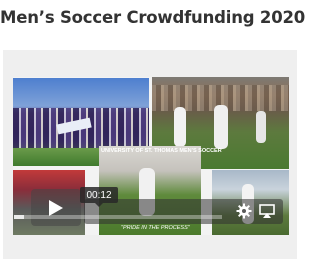 Image resolution: width=320 pixels, height=259 pixels. I want to click on timecode: 00:12, so click(99, 195).